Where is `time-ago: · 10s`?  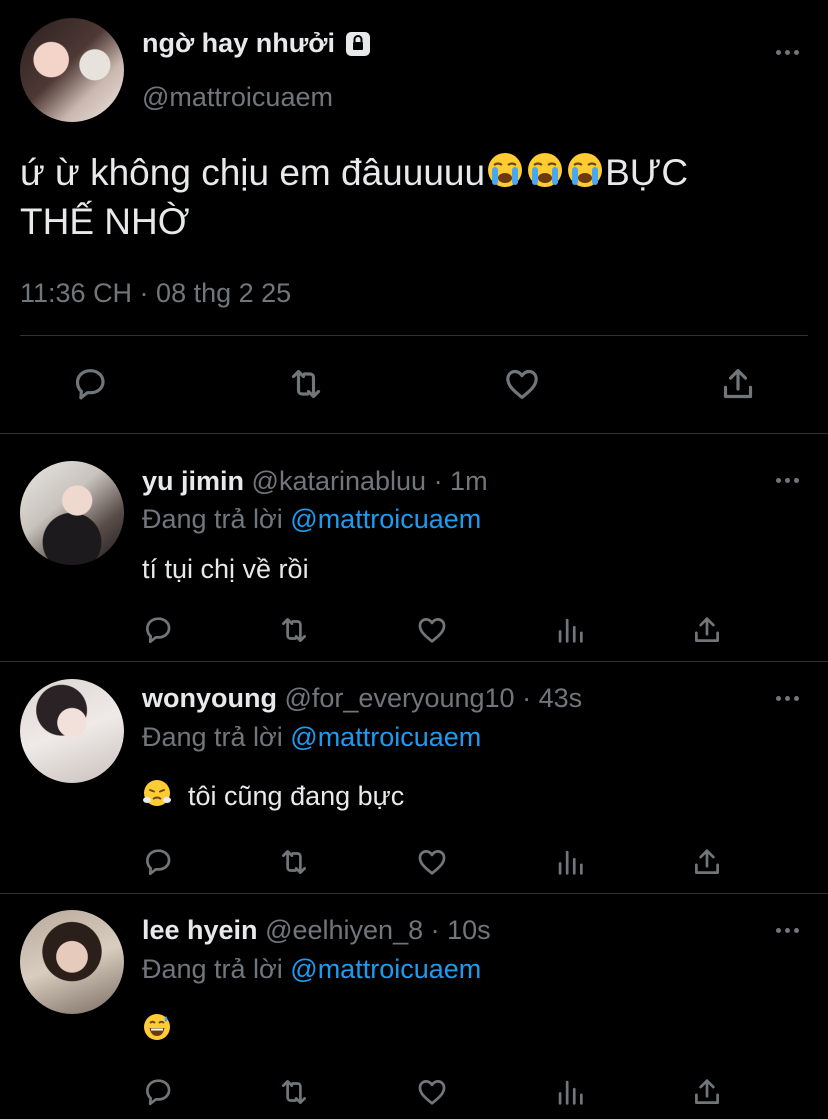 time-ago: · 10s is located at coordinates (461, 930).